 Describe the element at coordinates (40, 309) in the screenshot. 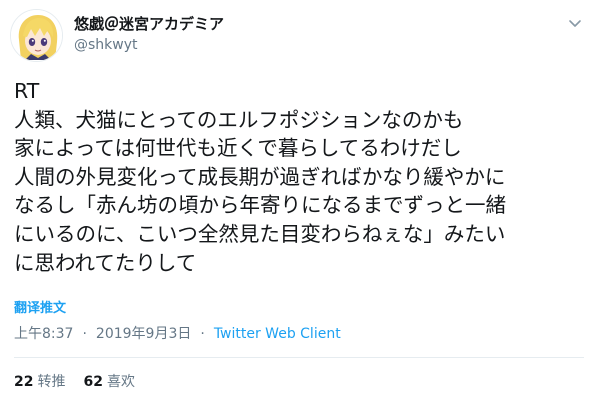

I see `translate-tweet-link: 翻译推文` at that location.